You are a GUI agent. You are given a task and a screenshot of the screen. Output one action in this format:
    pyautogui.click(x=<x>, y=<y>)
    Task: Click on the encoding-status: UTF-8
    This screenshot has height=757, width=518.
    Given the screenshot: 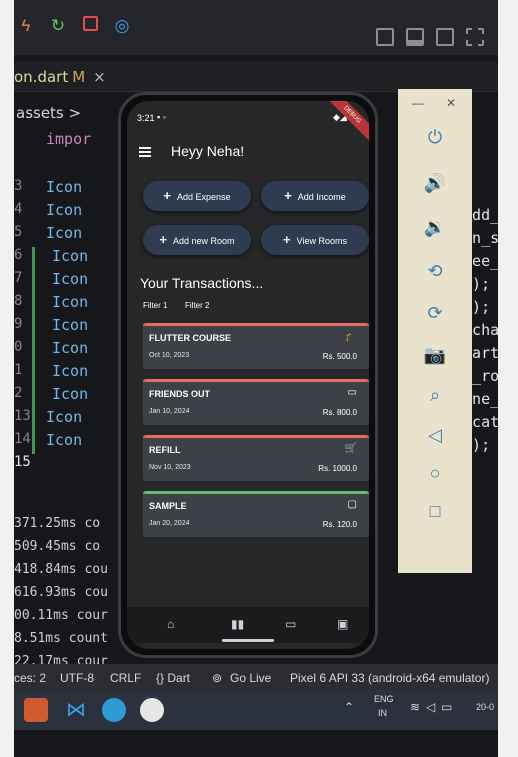 What is the action you would take?
    pyautogui.click(x=77, y=678)
    